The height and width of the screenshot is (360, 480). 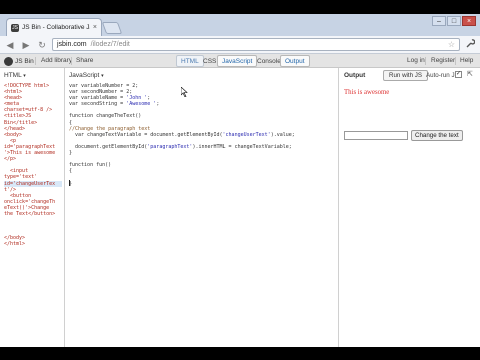 I want to click on tab-close-icon: ×, so click(x=95, y=27).